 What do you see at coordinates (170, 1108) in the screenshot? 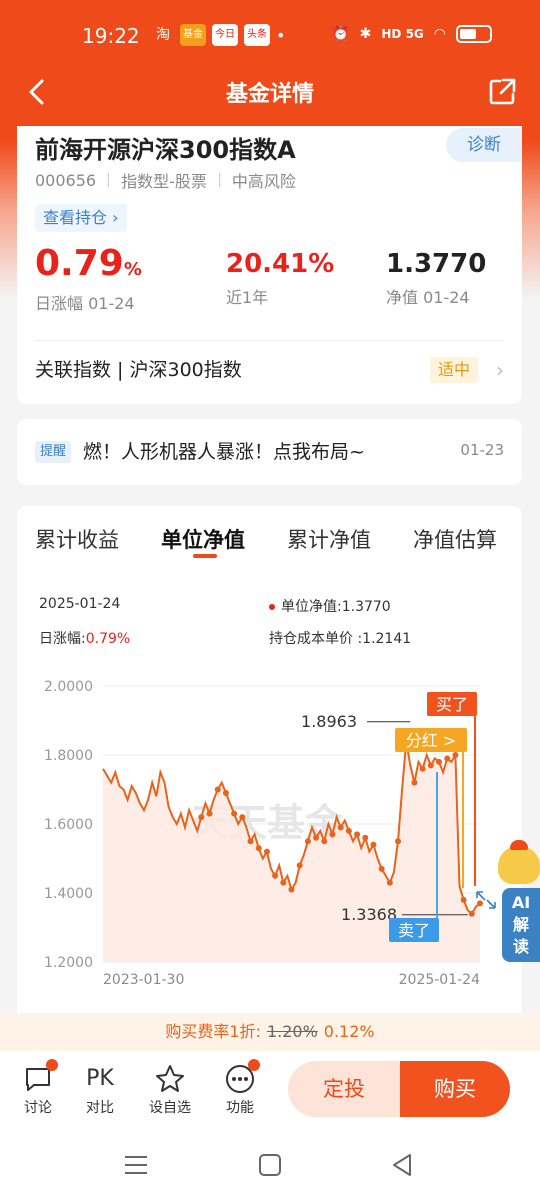
I see `add-watchlist-label: 设自选` at bounding box center [170, 1108].